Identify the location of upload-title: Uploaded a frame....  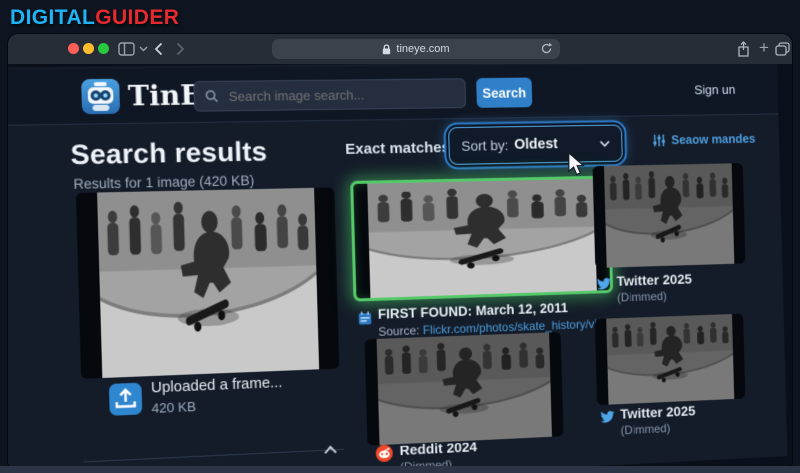
(216, 385).